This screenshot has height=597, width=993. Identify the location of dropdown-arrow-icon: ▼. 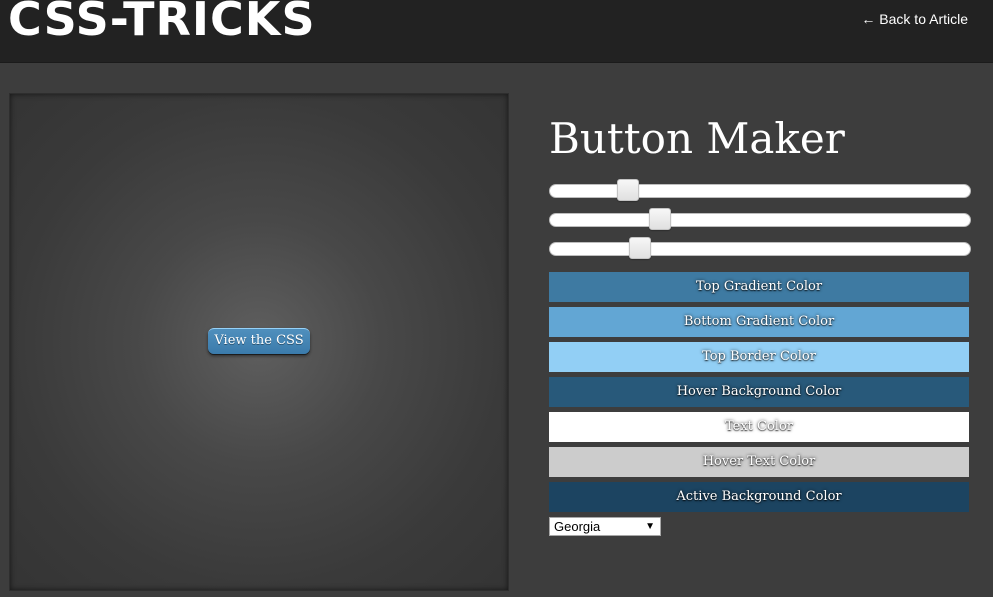
(650, 526).